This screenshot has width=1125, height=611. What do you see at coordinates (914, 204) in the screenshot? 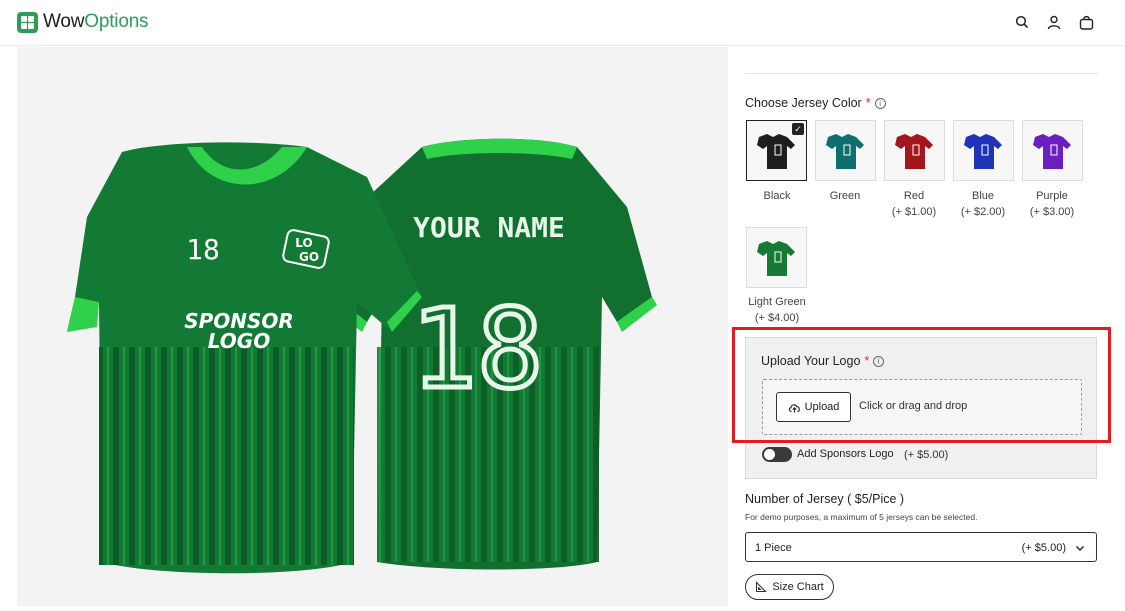
I see `color-swatch-label: Red (+ $1.00)` at bounding box center [914, 204].